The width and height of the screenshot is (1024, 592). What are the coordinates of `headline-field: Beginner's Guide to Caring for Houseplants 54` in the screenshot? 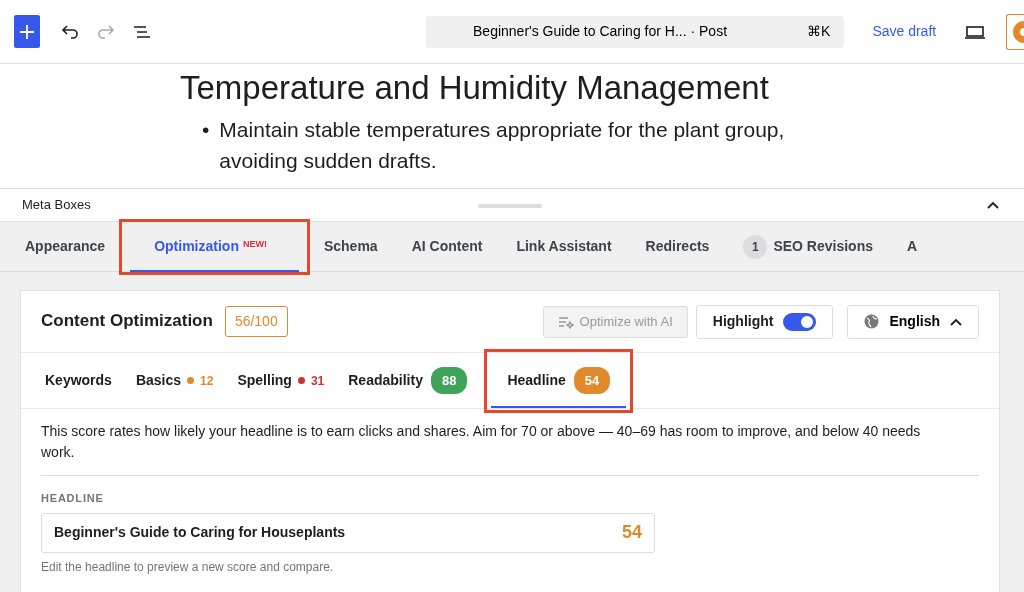 It's located at (348, 532).